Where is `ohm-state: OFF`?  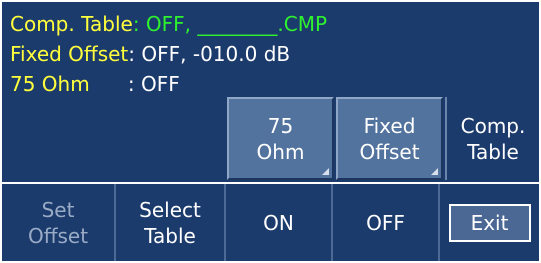 ohm-state: OFF is located at coordinates (157, 84).